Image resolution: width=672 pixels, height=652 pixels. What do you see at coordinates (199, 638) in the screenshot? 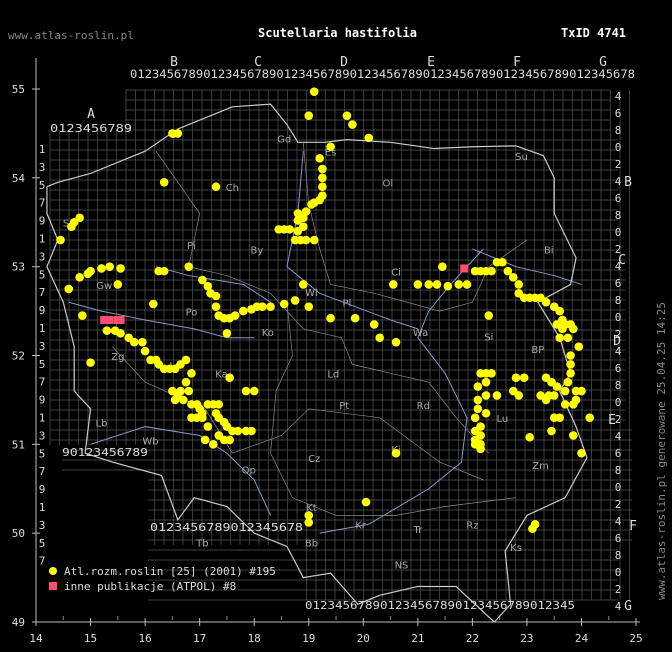
I see `lon-tick-label: 17` at bounding box center [199, 638].